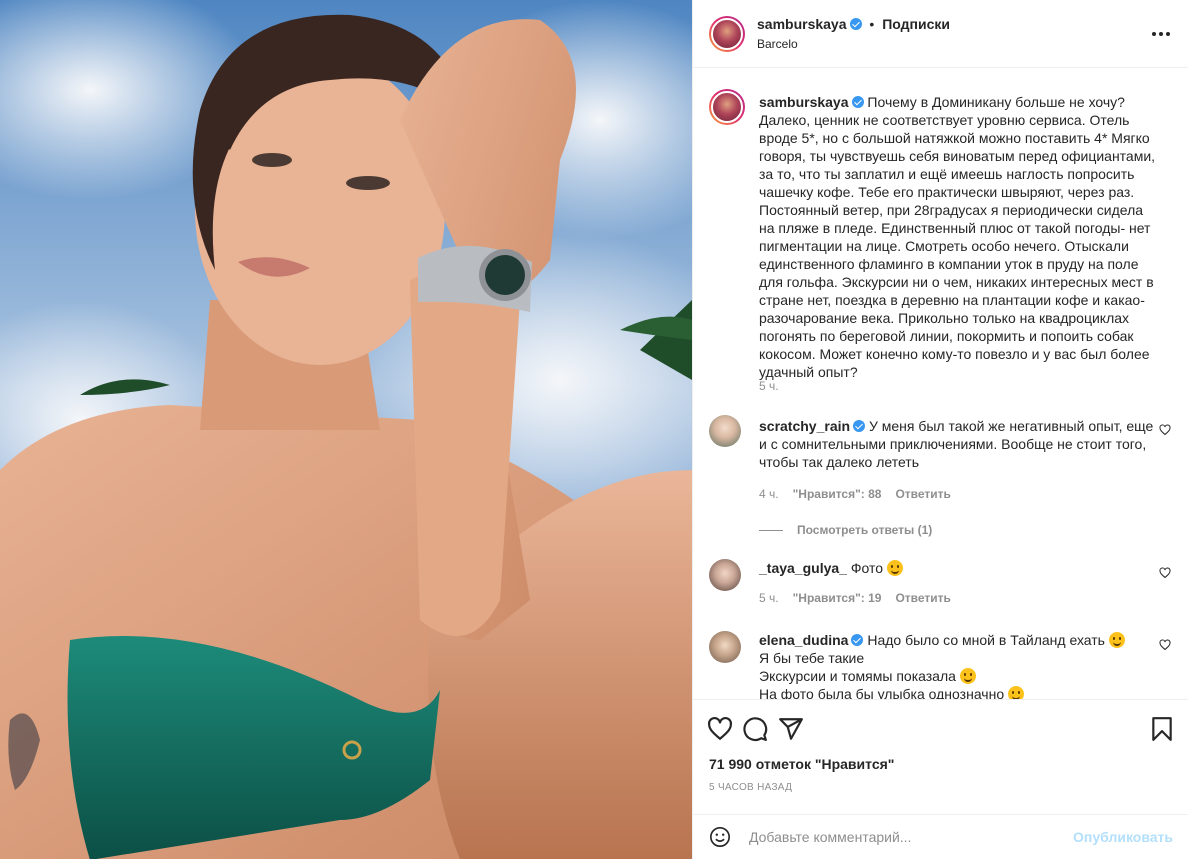  I want to click on replies-divider, so click(771, 530).